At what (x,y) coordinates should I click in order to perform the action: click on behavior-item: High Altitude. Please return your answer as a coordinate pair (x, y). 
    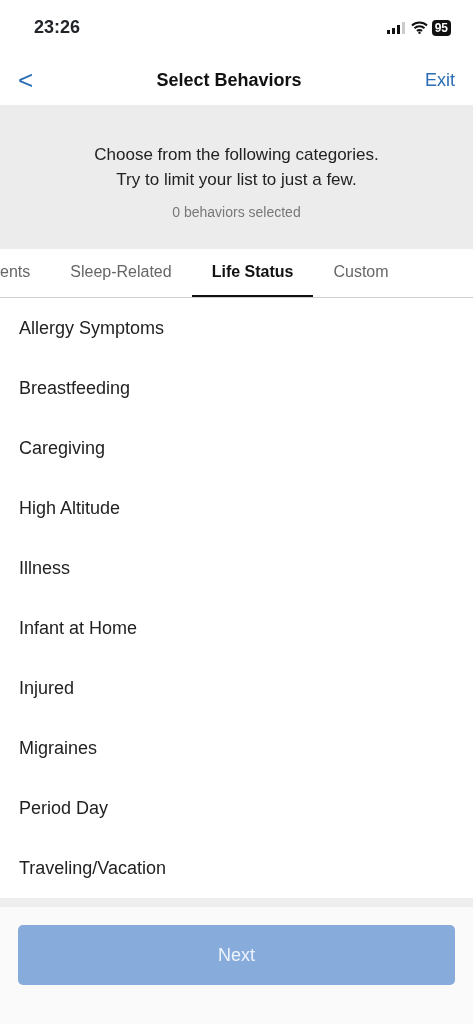
    Looking at the image, I should click on (236, 508).